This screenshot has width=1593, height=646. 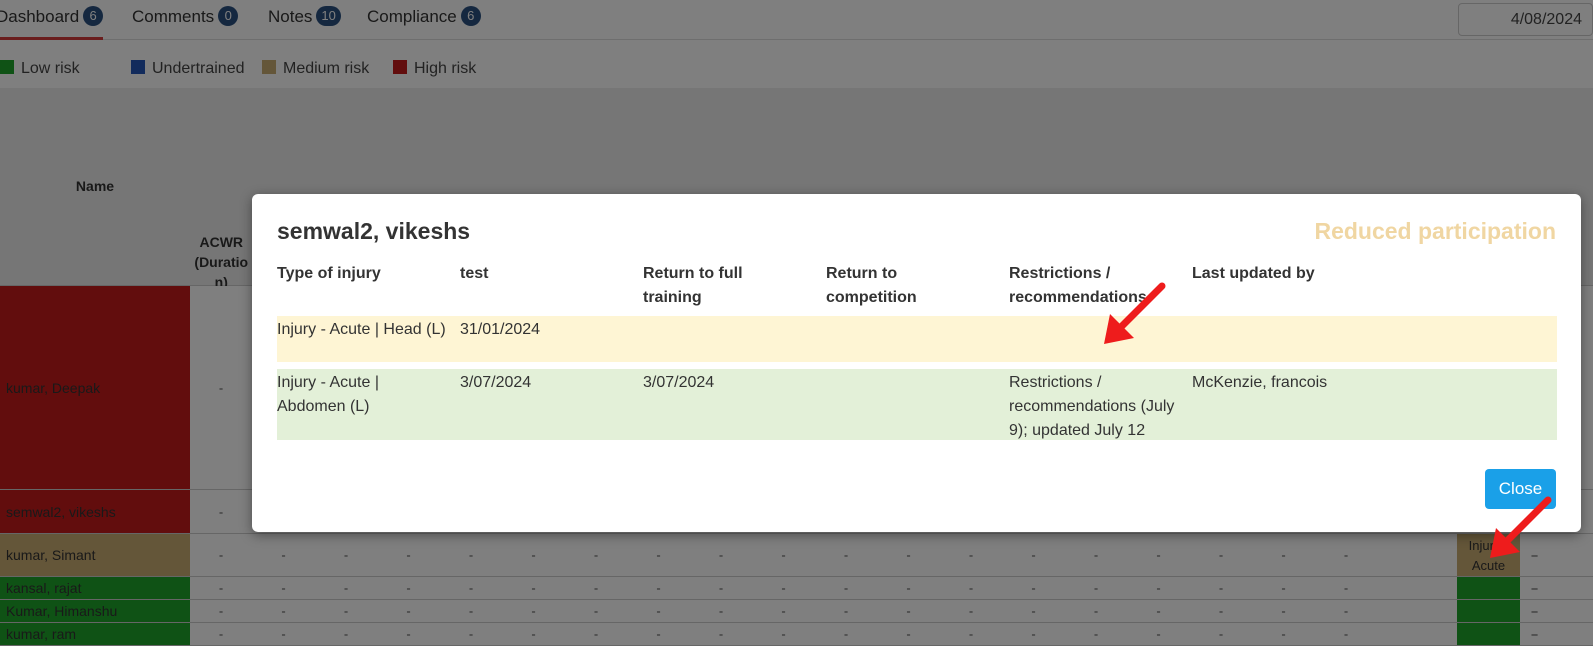 I want to click on cell-type-of-injury: Injury - Acute | Abdomen (L), so click(x=328, y=394).